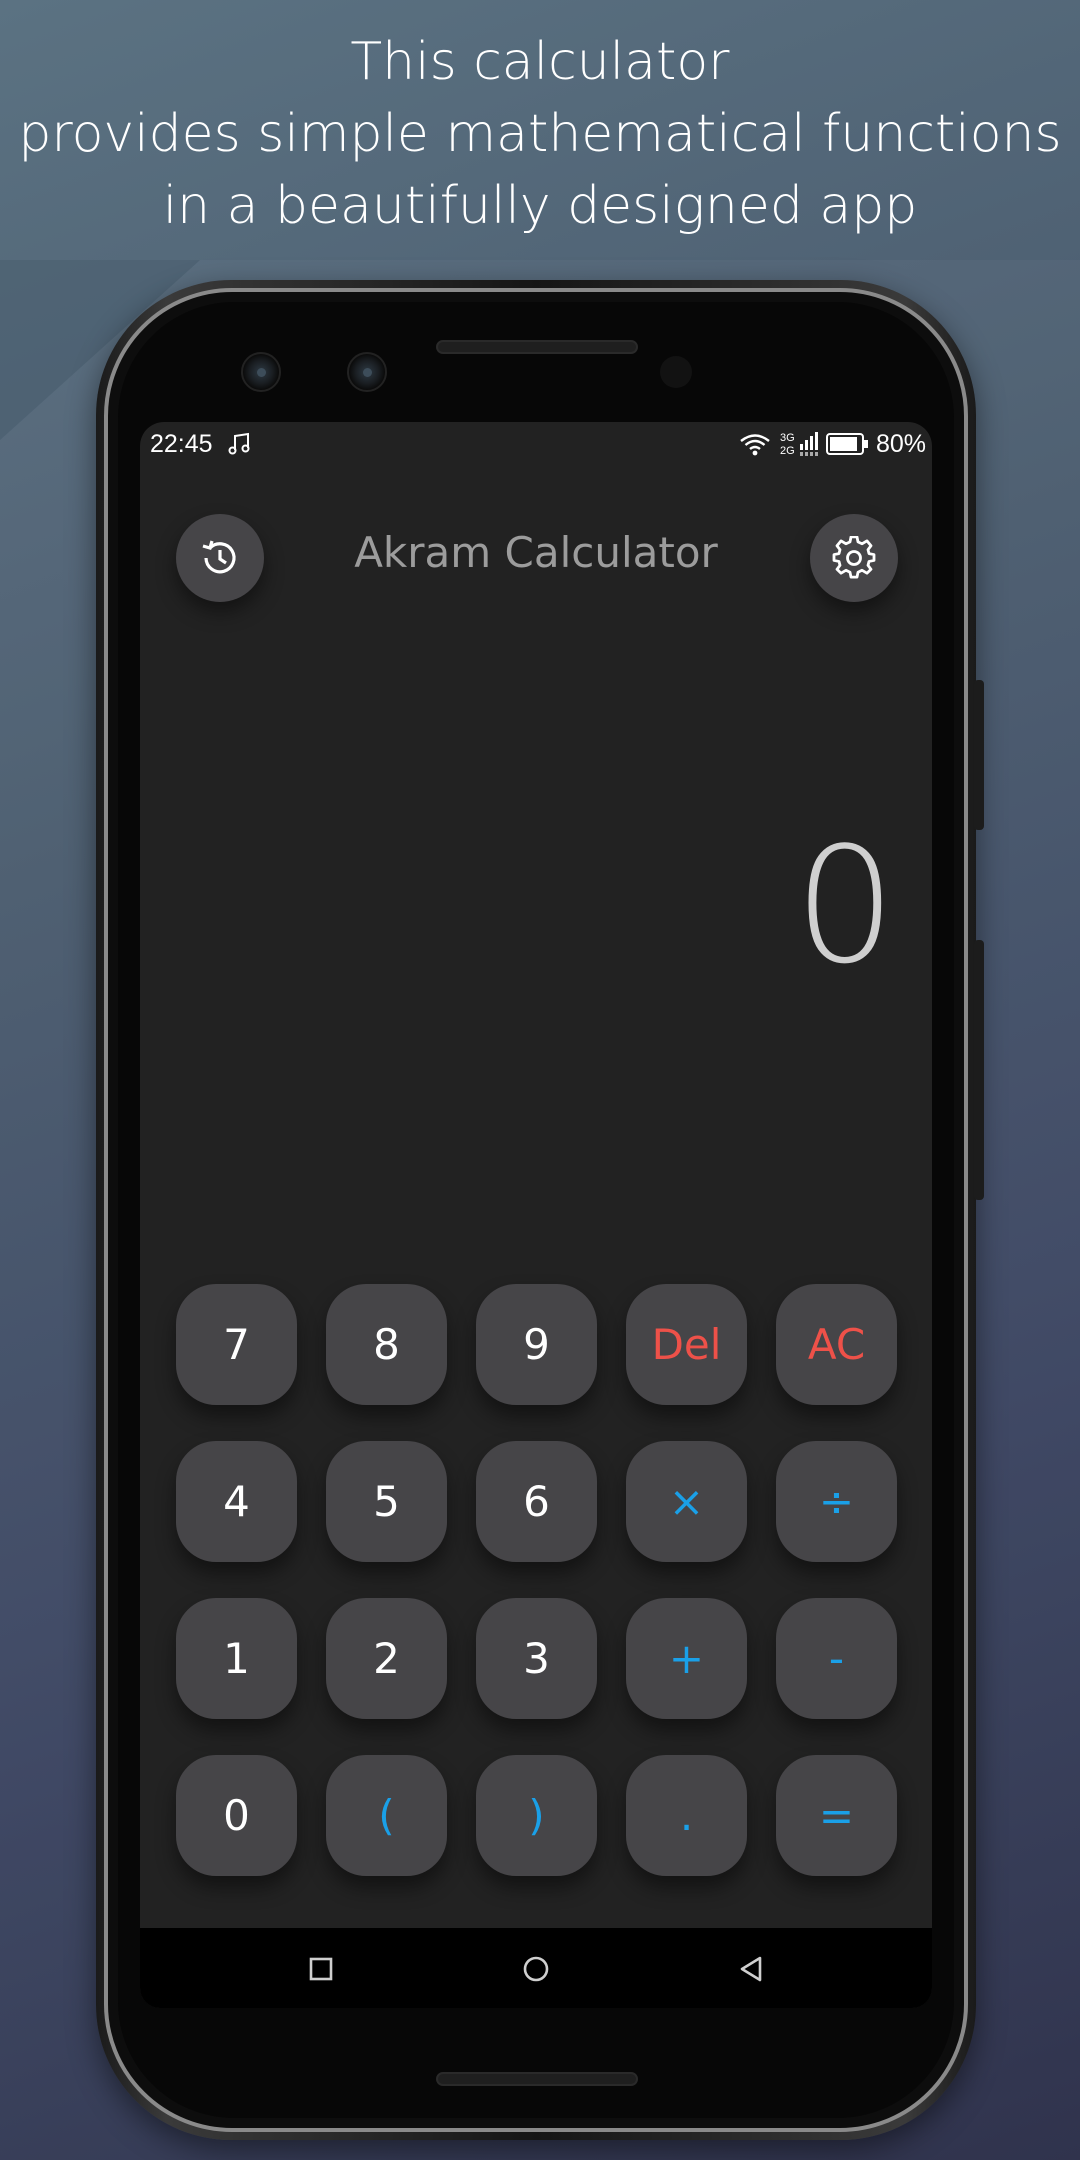 Image resolution: width=1080 pixels, height=2160 pixels. Describe the element at coordinates (979, 1070) in the screenshot. I see `volume-button` at that location.